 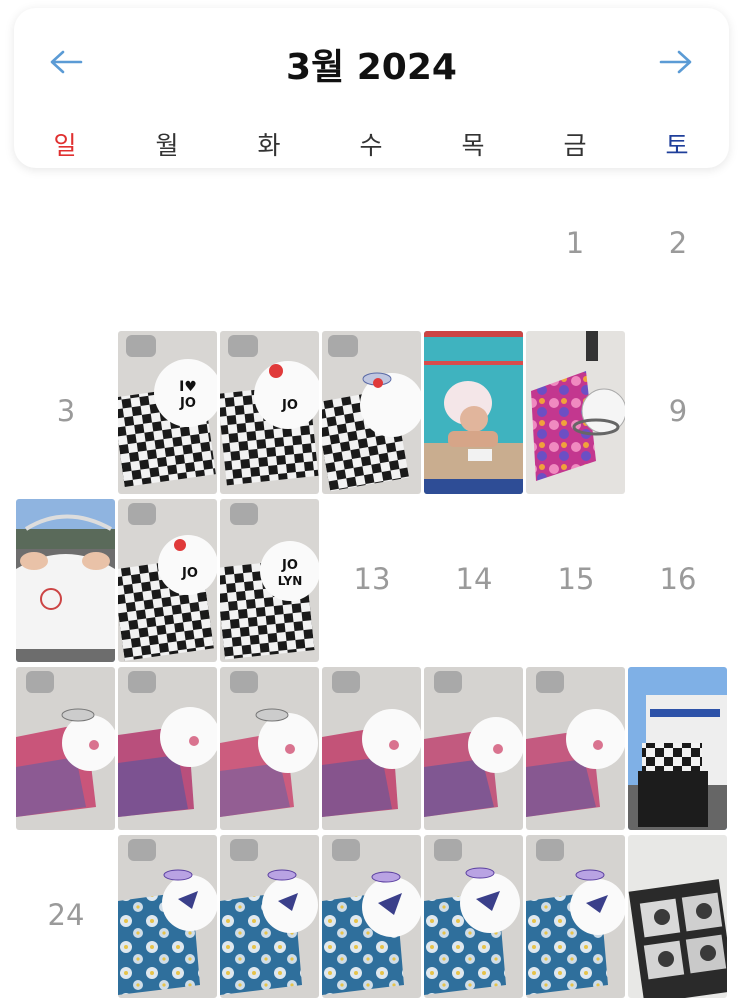 I want to click on weekday-thursday: 목, so click(x=473, y=145).